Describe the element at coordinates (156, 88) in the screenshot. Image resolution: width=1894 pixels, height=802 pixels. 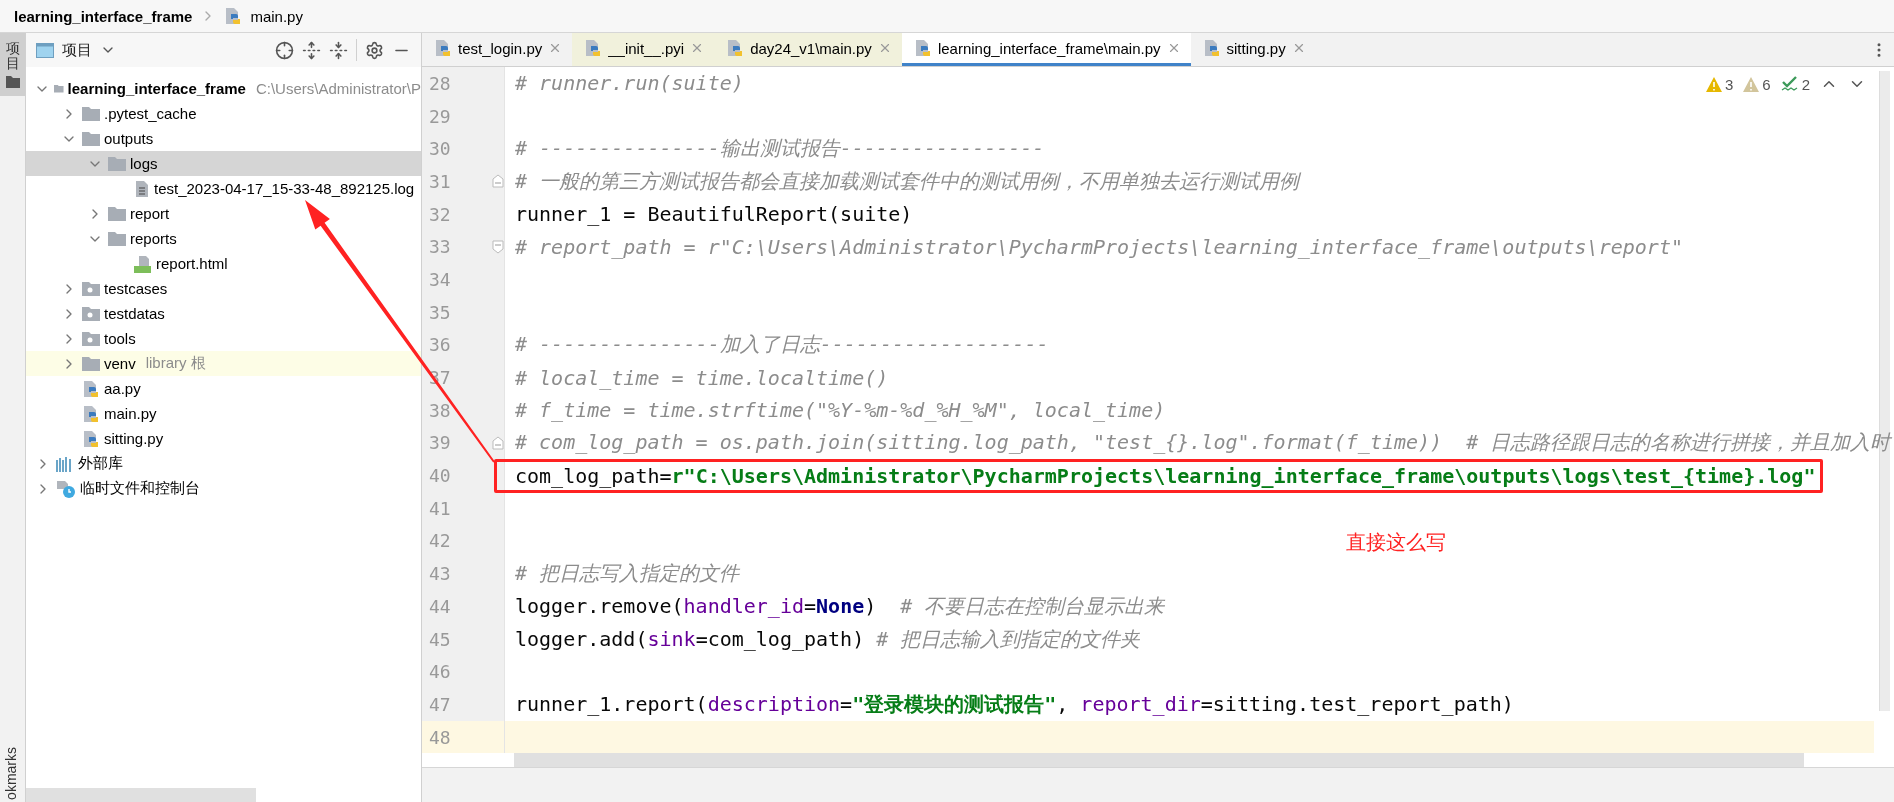
I see `item-label: learning_interface_frame` at that location.